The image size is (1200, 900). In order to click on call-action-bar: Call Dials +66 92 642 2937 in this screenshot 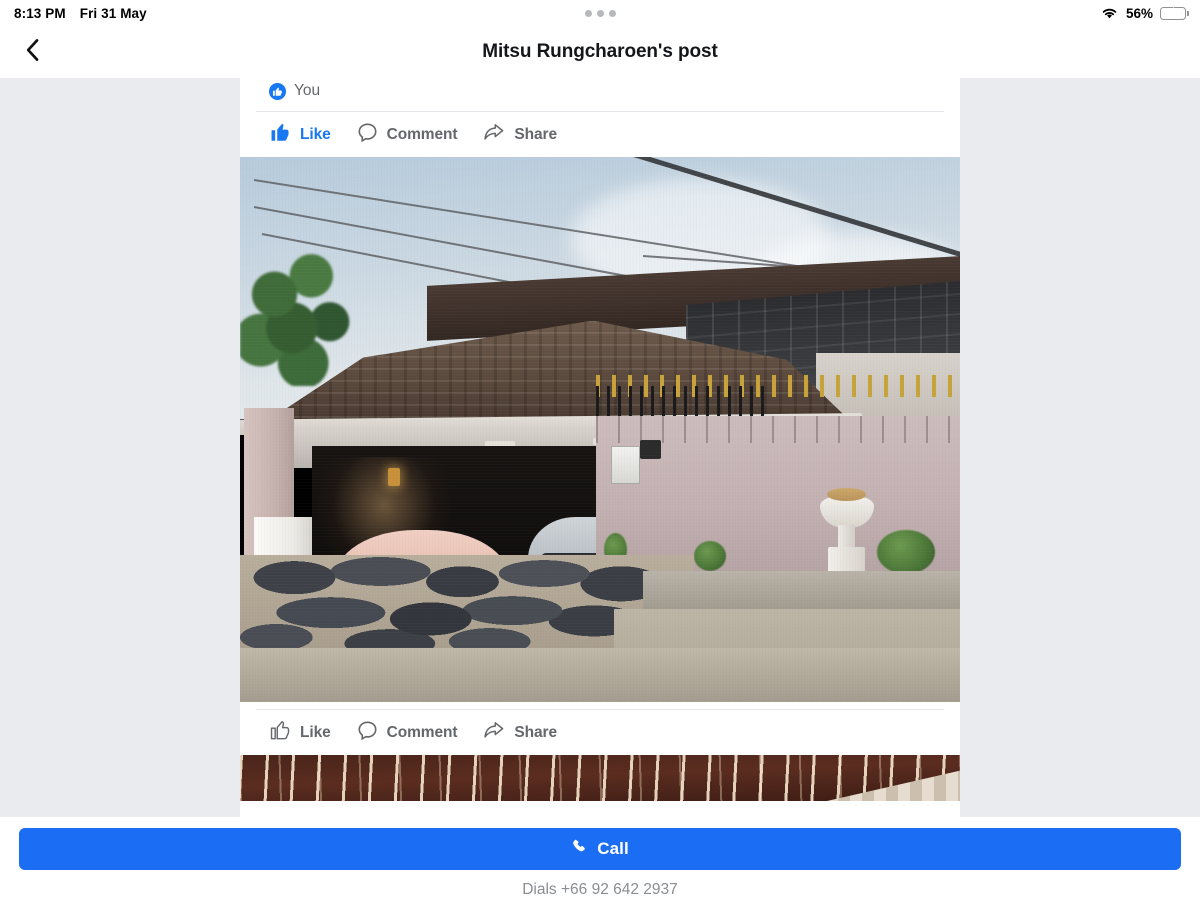, I will do `click(600, 858)`.